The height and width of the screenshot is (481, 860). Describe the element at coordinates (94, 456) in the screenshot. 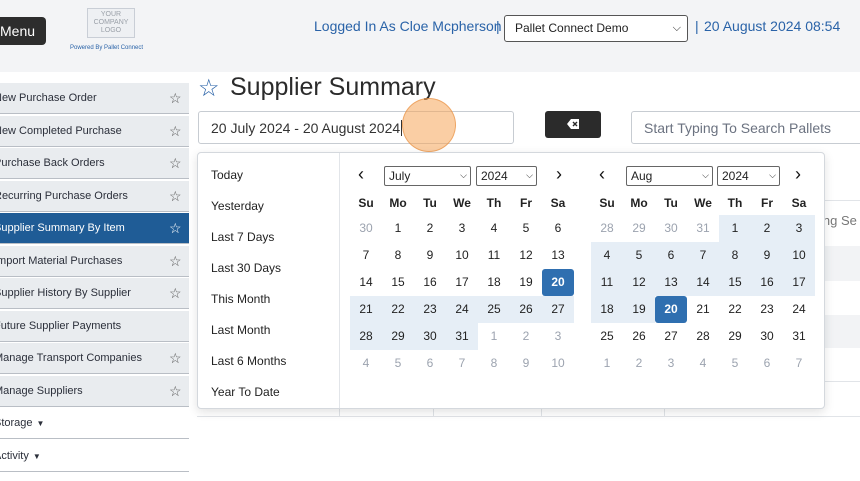

I see `sidebar-item: Activity▼` at that location.